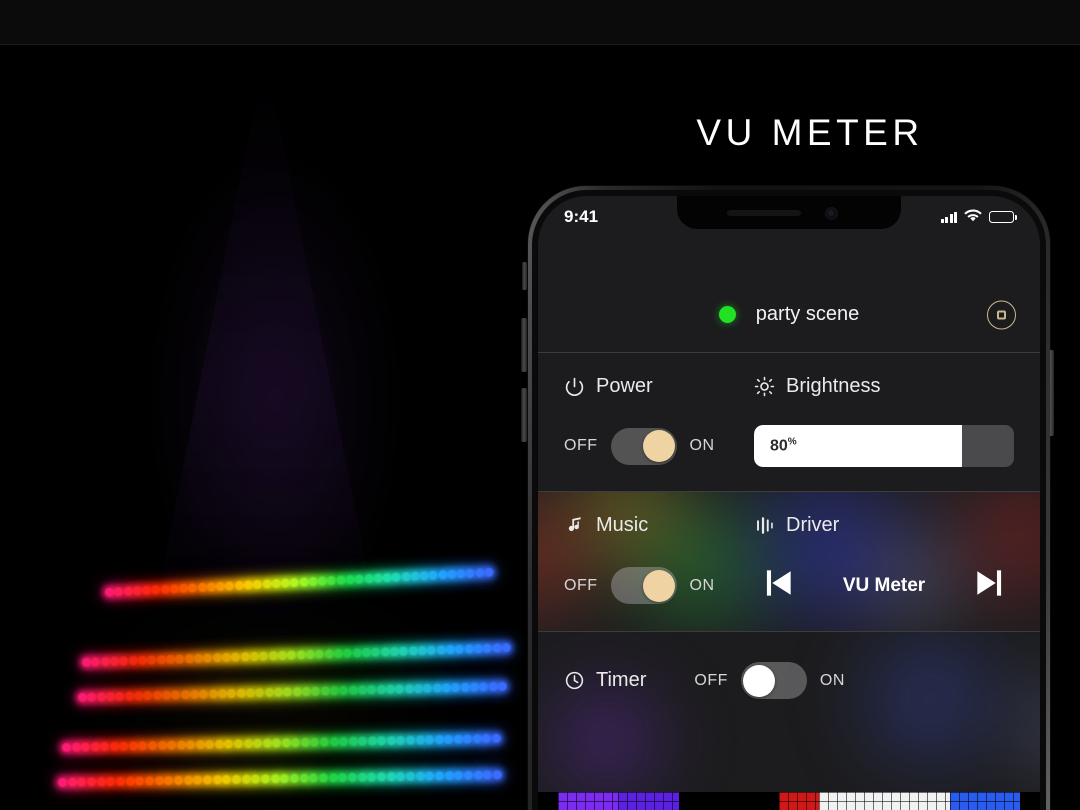  Describe the element at coordinates (574, 386) in the screenshot. I see `power-icon` at that location.